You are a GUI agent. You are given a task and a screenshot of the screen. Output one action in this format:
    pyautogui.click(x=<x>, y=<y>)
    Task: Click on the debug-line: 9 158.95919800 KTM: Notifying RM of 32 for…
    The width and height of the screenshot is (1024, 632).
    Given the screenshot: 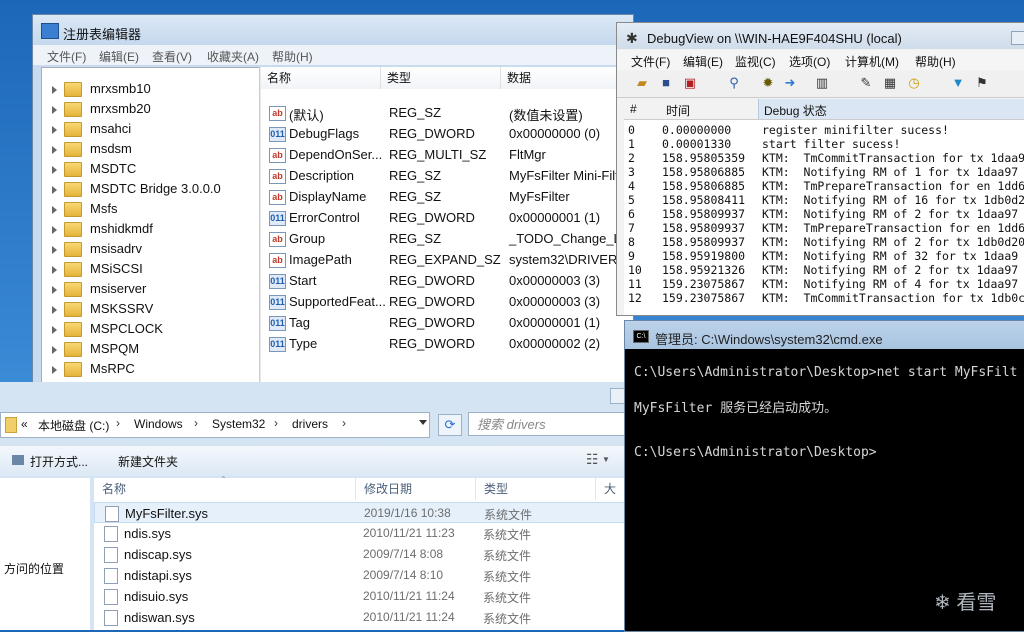 What is the action you would take?
    pyautogui.click(x=824, y=256)
    